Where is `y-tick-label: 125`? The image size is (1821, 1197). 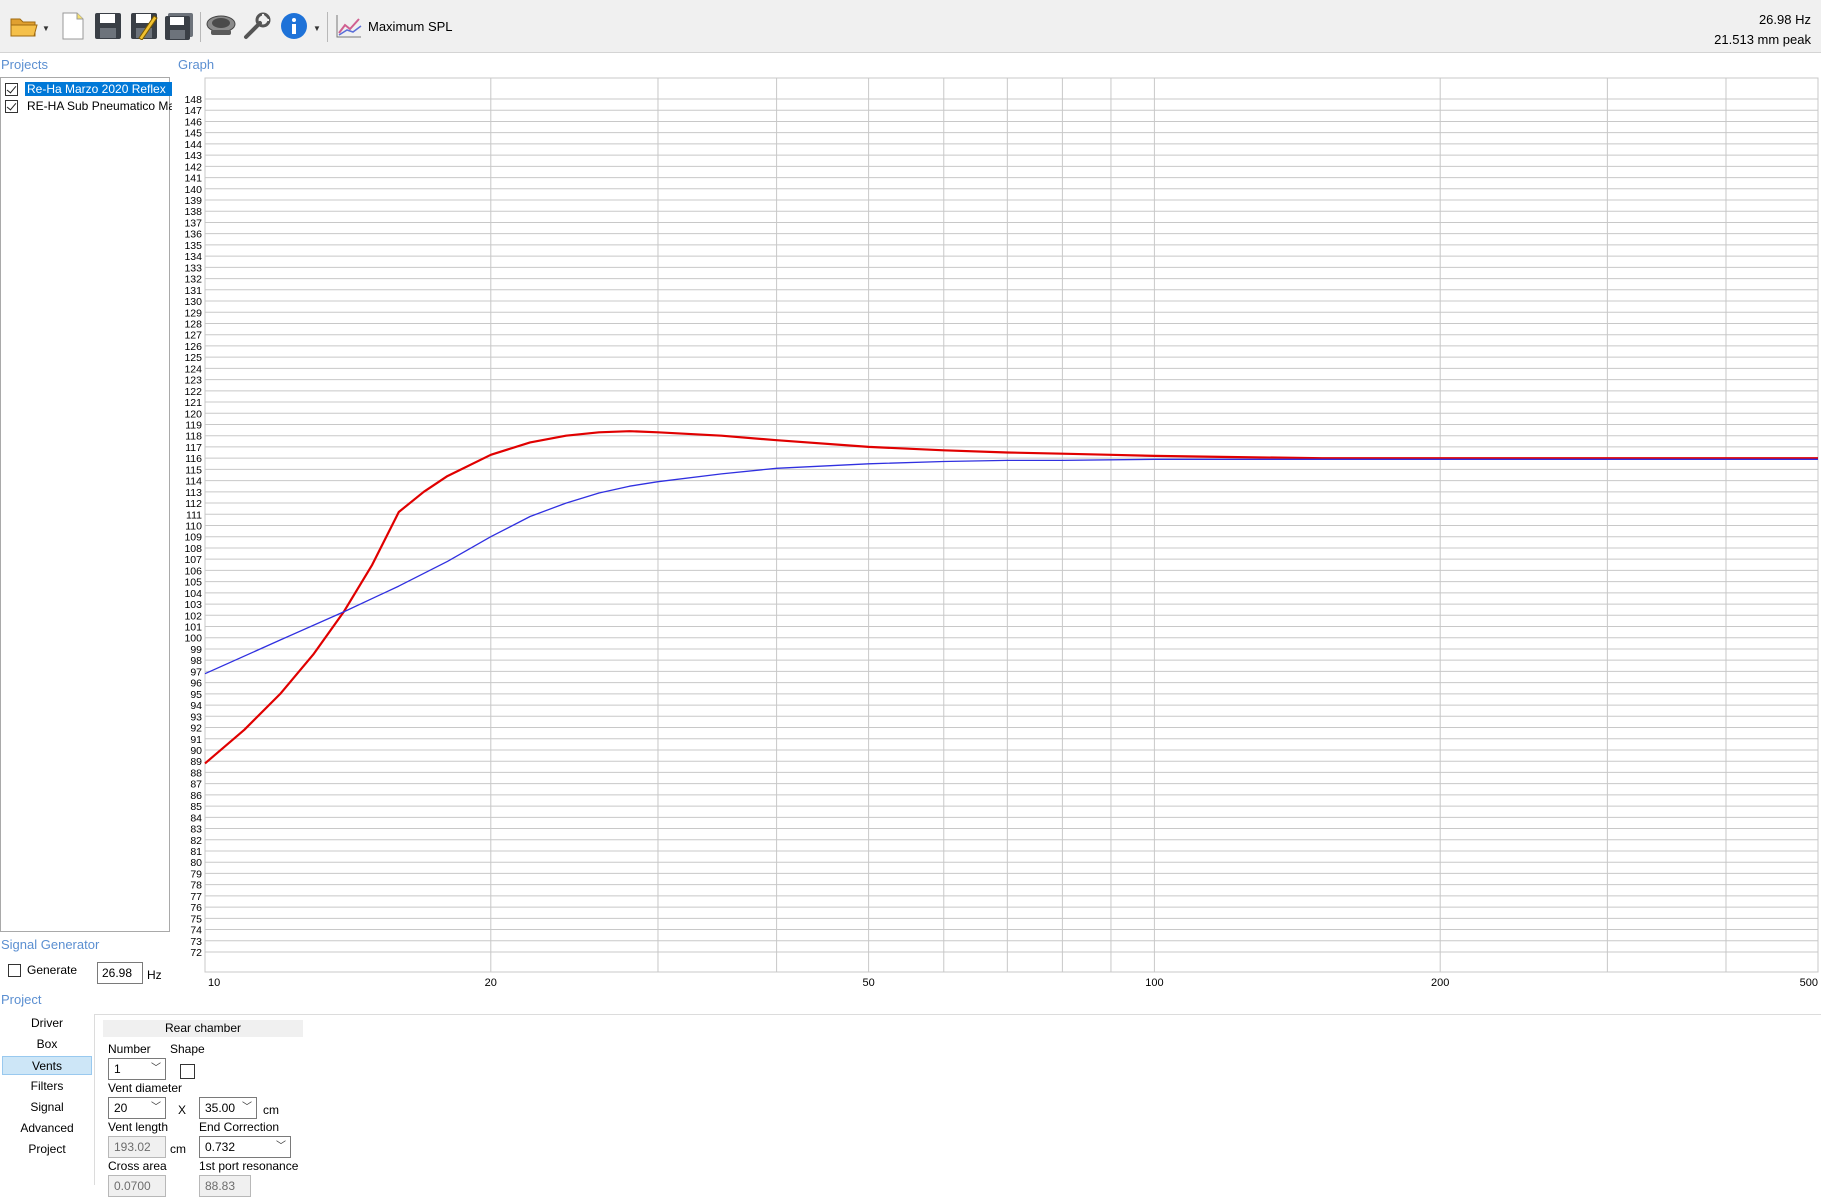 y-tick-label: 125 is located at coordinates (193, 358).